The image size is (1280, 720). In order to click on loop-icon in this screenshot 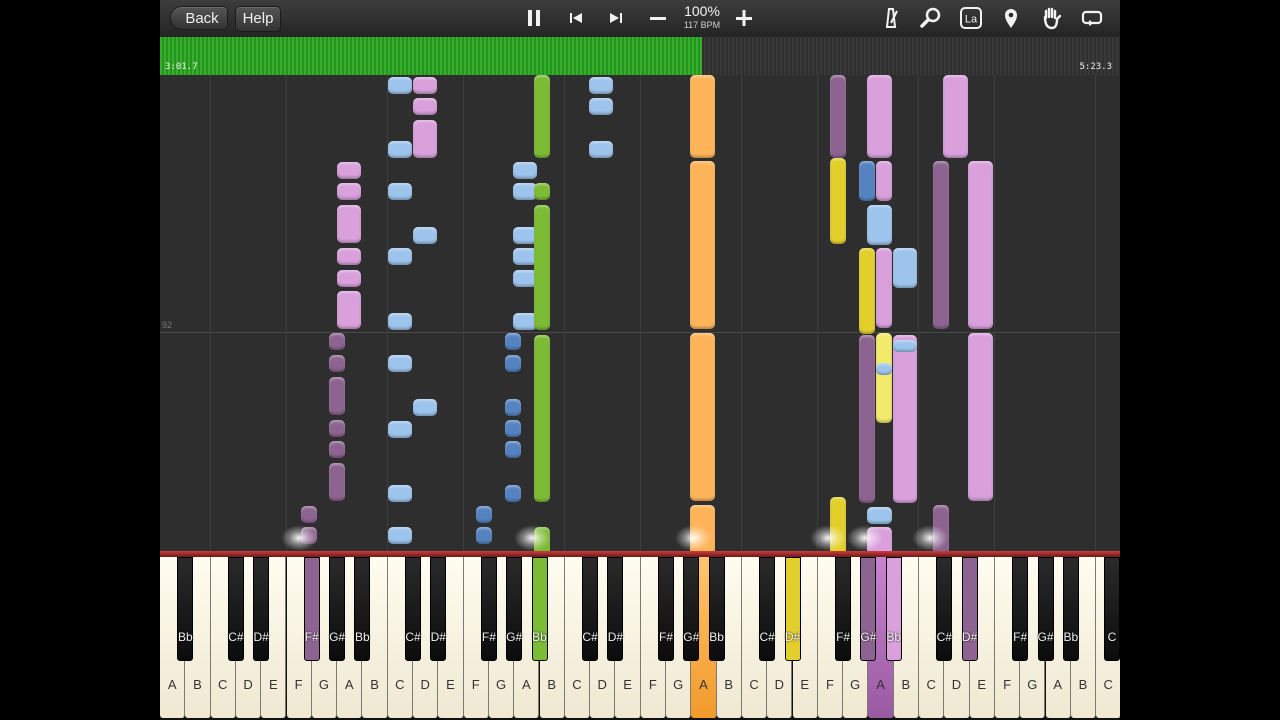, I will do `click(1092, 18)`.